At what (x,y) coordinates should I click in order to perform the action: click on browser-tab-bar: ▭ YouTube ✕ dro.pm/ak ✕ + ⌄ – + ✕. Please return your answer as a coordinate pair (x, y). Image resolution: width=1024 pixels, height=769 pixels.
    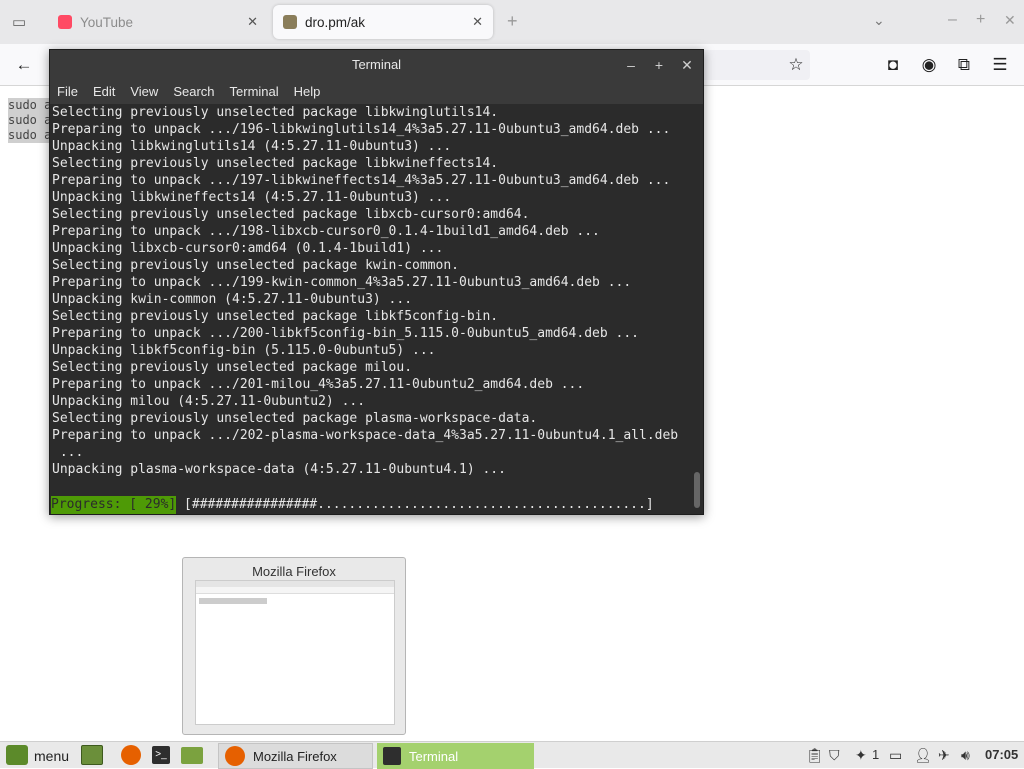
    Looking at the image, I should click on (512, 22).